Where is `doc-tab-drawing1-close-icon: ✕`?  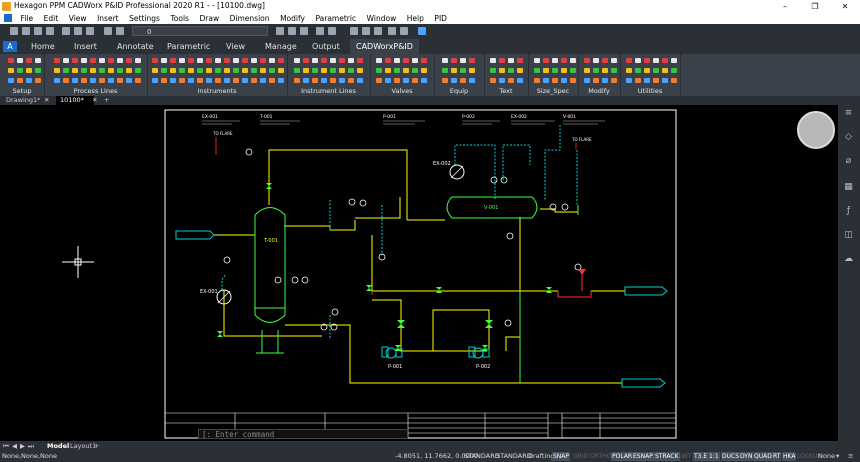
doc-tab-drawing1-close-icon: ✕ is located at coordinates (46, 100).